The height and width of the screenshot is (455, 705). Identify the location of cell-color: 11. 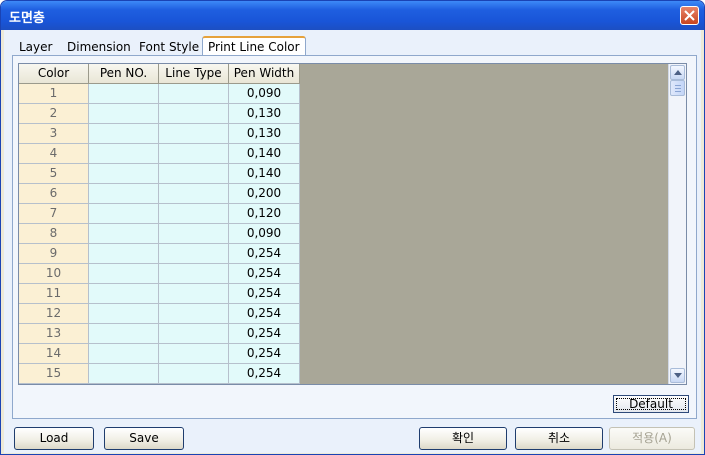
(54, 294).